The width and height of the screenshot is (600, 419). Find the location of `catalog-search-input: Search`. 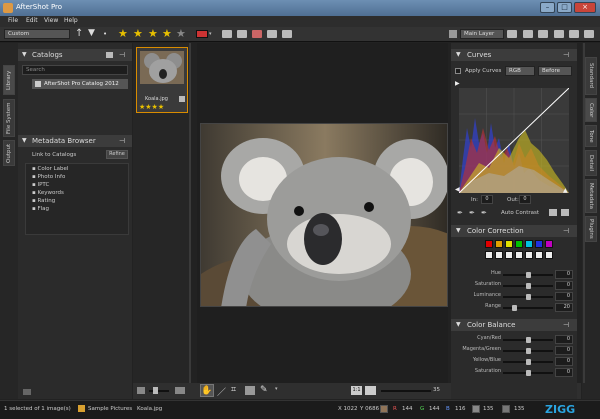

catalog-search-input: Search is located at coordinates (75, 70).